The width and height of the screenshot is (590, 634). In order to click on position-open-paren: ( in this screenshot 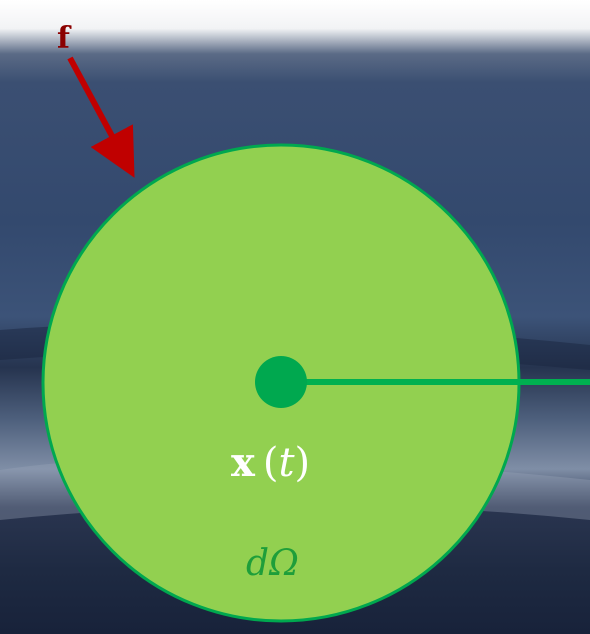, I will do `click(271, 463)`.